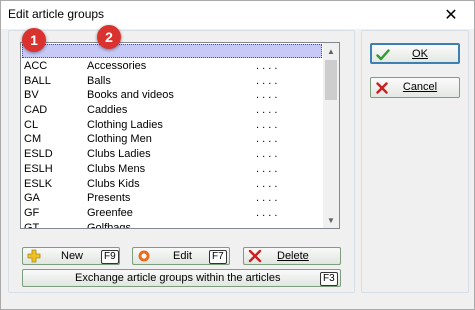 The image size is (475, 310). What do you see at coordinates (331, 80) in the screenshot?
I see `scroll-thumb` at bounding box center [331, 80].